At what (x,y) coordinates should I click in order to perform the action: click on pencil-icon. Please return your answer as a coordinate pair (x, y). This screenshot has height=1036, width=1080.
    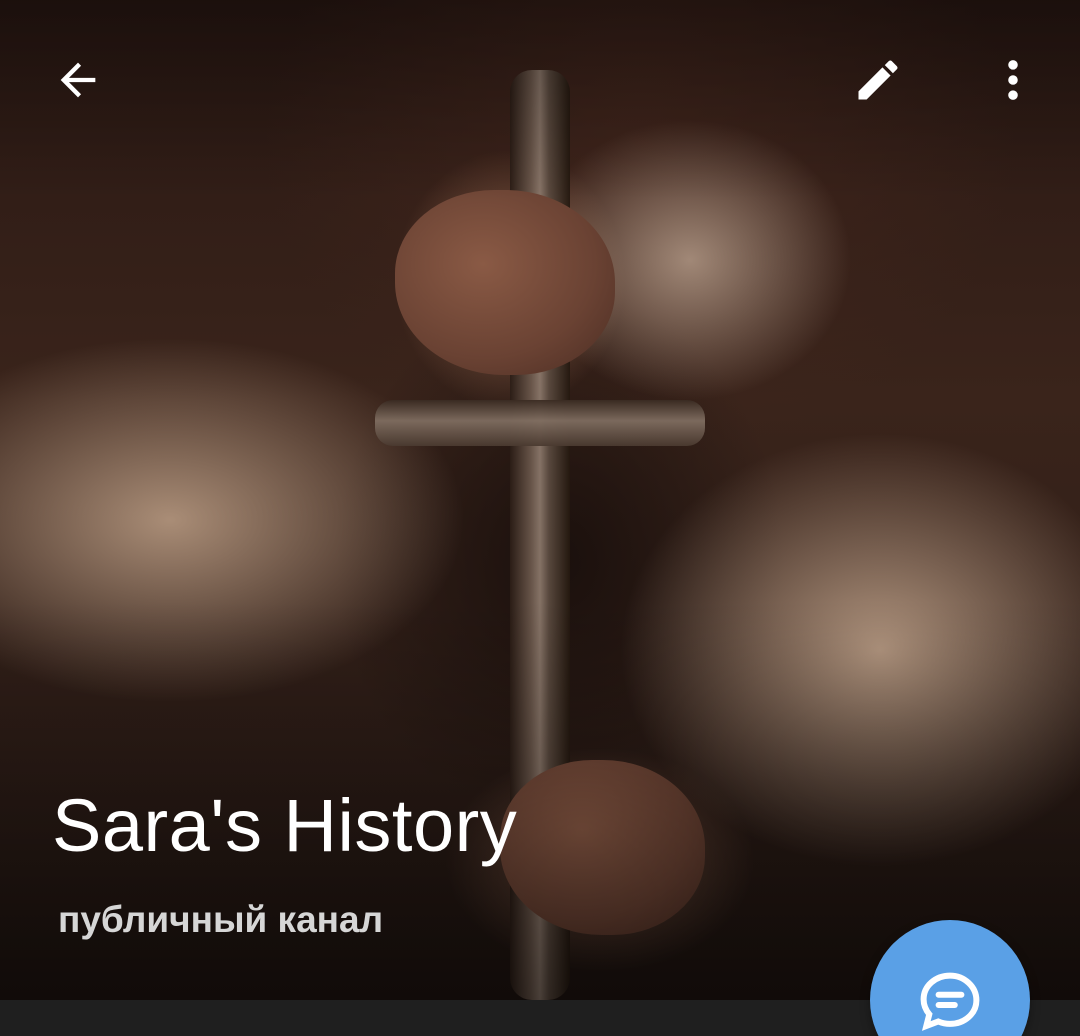
    Looking at the image, I should click on (878, 80).